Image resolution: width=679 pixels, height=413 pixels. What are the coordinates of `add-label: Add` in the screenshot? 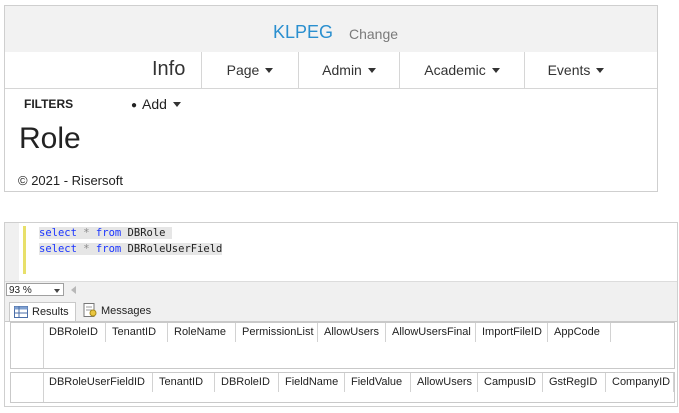 It's located at (154, 104).